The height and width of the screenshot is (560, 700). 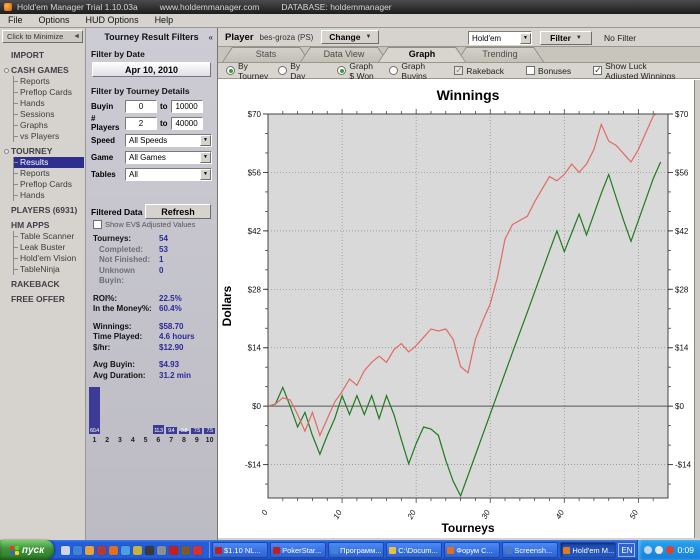 I want to click on sidebar-section-free-offer: FREE OFFER, so click(x=44, y=299).